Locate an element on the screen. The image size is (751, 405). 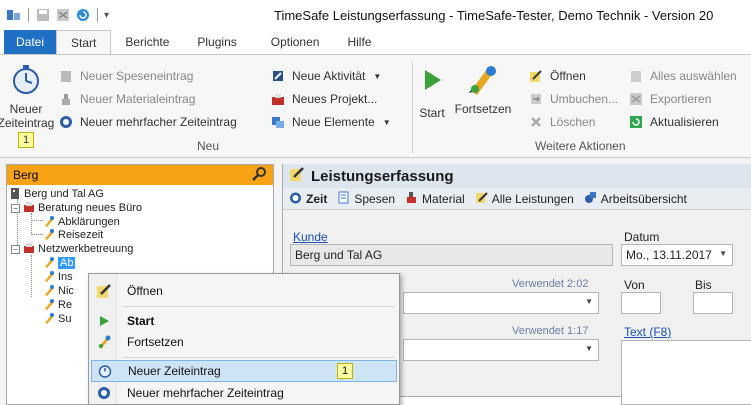
delete-button: Löschen is located at coordinates (561, 122).